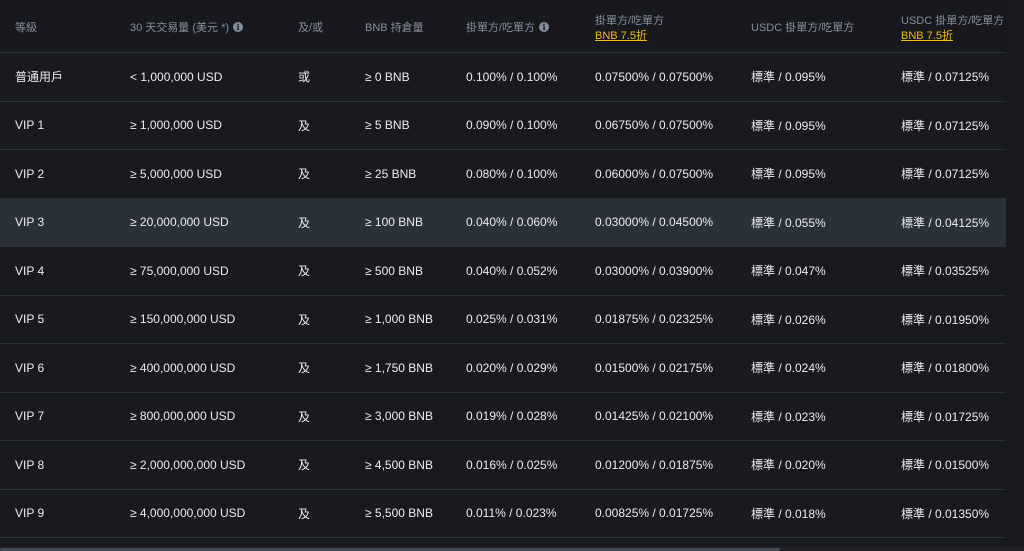 The image size is (1024, 551). I want to click on cell-maker-taker: 0.040% / 0.052%, so click(512, 270).